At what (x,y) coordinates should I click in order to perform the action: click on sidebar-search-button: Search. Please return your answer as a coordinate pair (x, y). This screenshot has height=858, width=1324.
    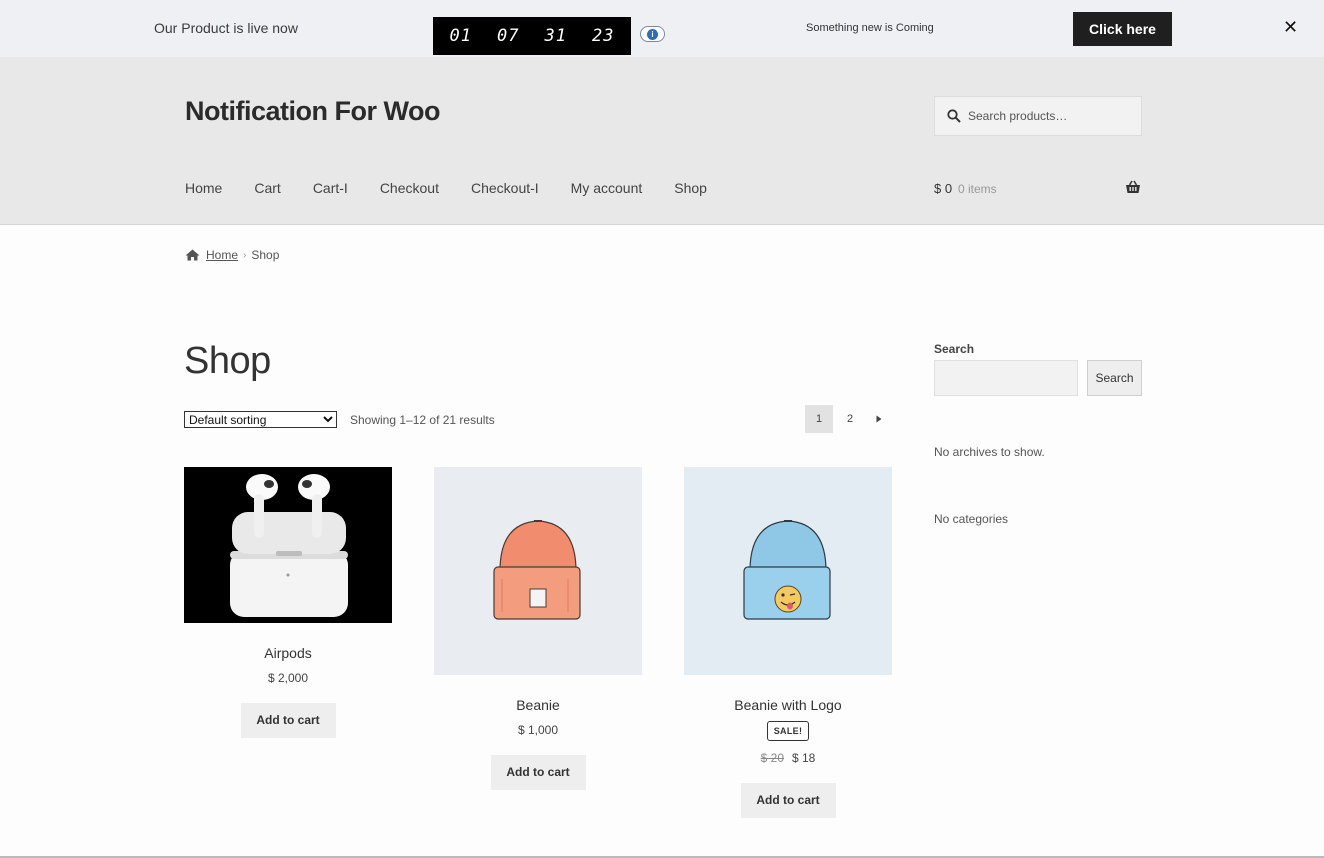
    Looking at the image, I should click on (1114, 378).